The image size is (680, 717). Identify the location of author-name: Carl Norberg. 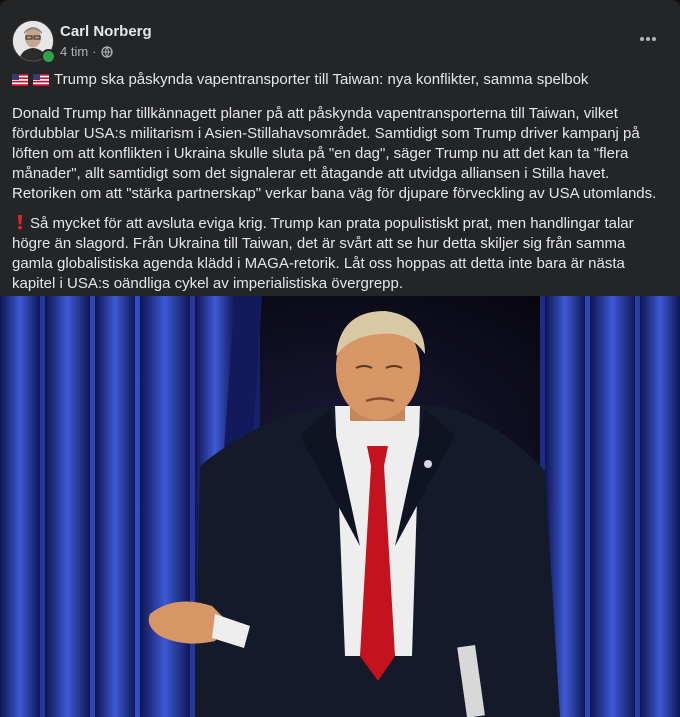
(106, 31).